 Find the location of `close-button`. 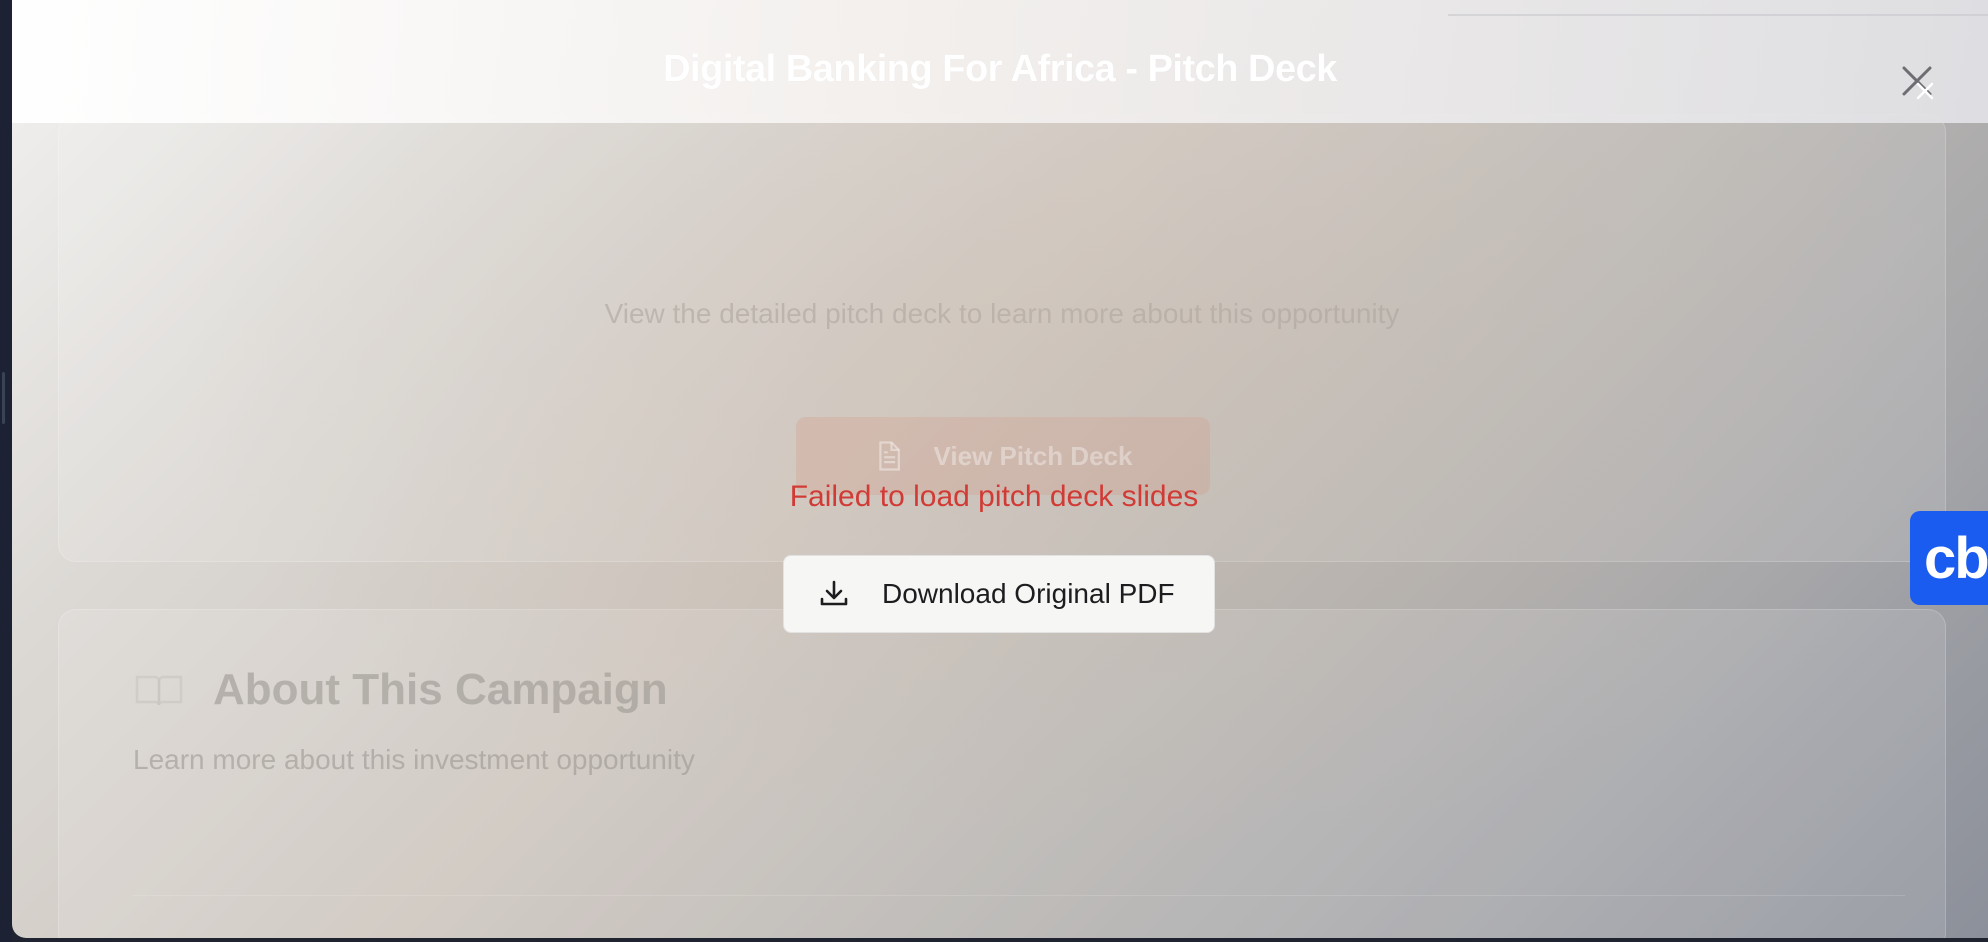

close-button is located at coordinates (1920, 84).